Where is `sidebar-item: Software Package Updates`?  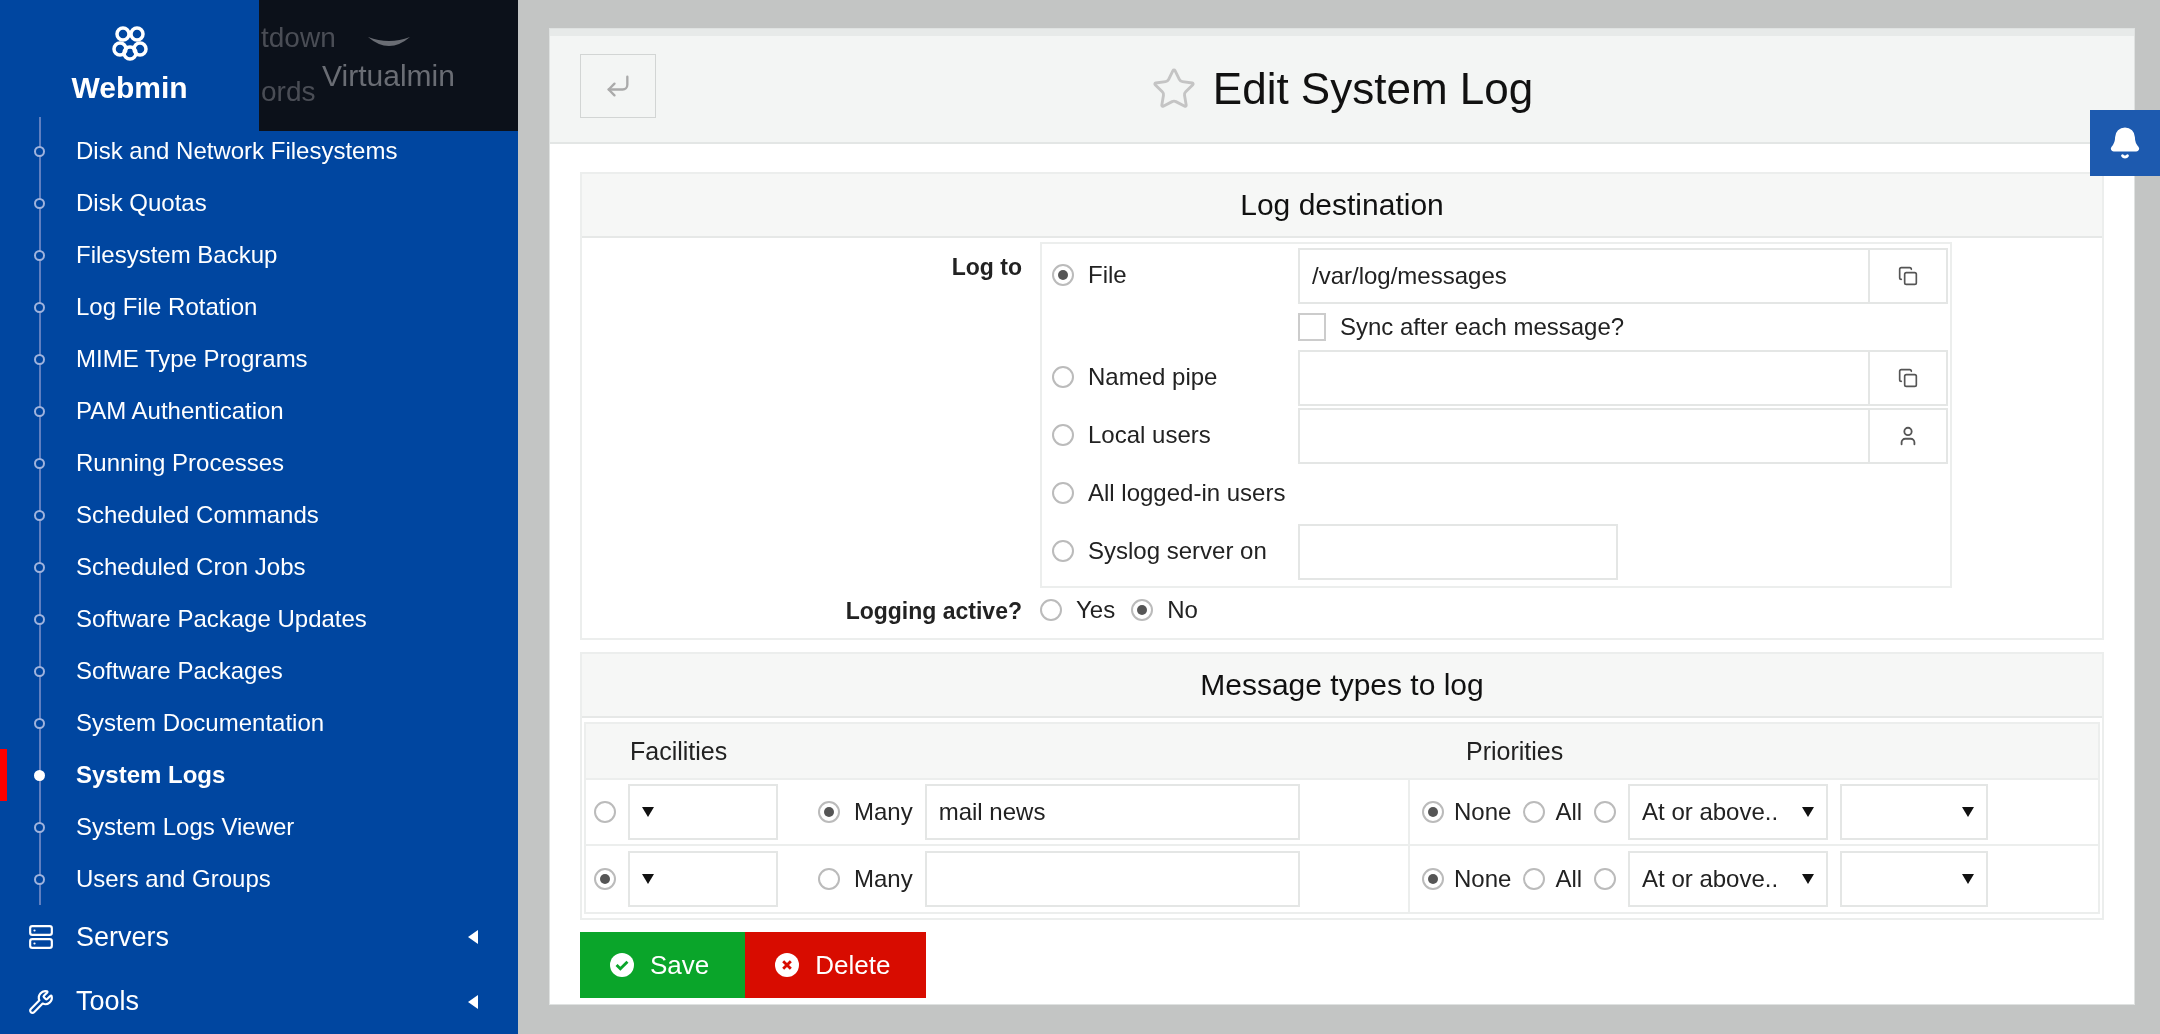
sidebar-item: Software Package Updates is located at coordinates (259, 618).